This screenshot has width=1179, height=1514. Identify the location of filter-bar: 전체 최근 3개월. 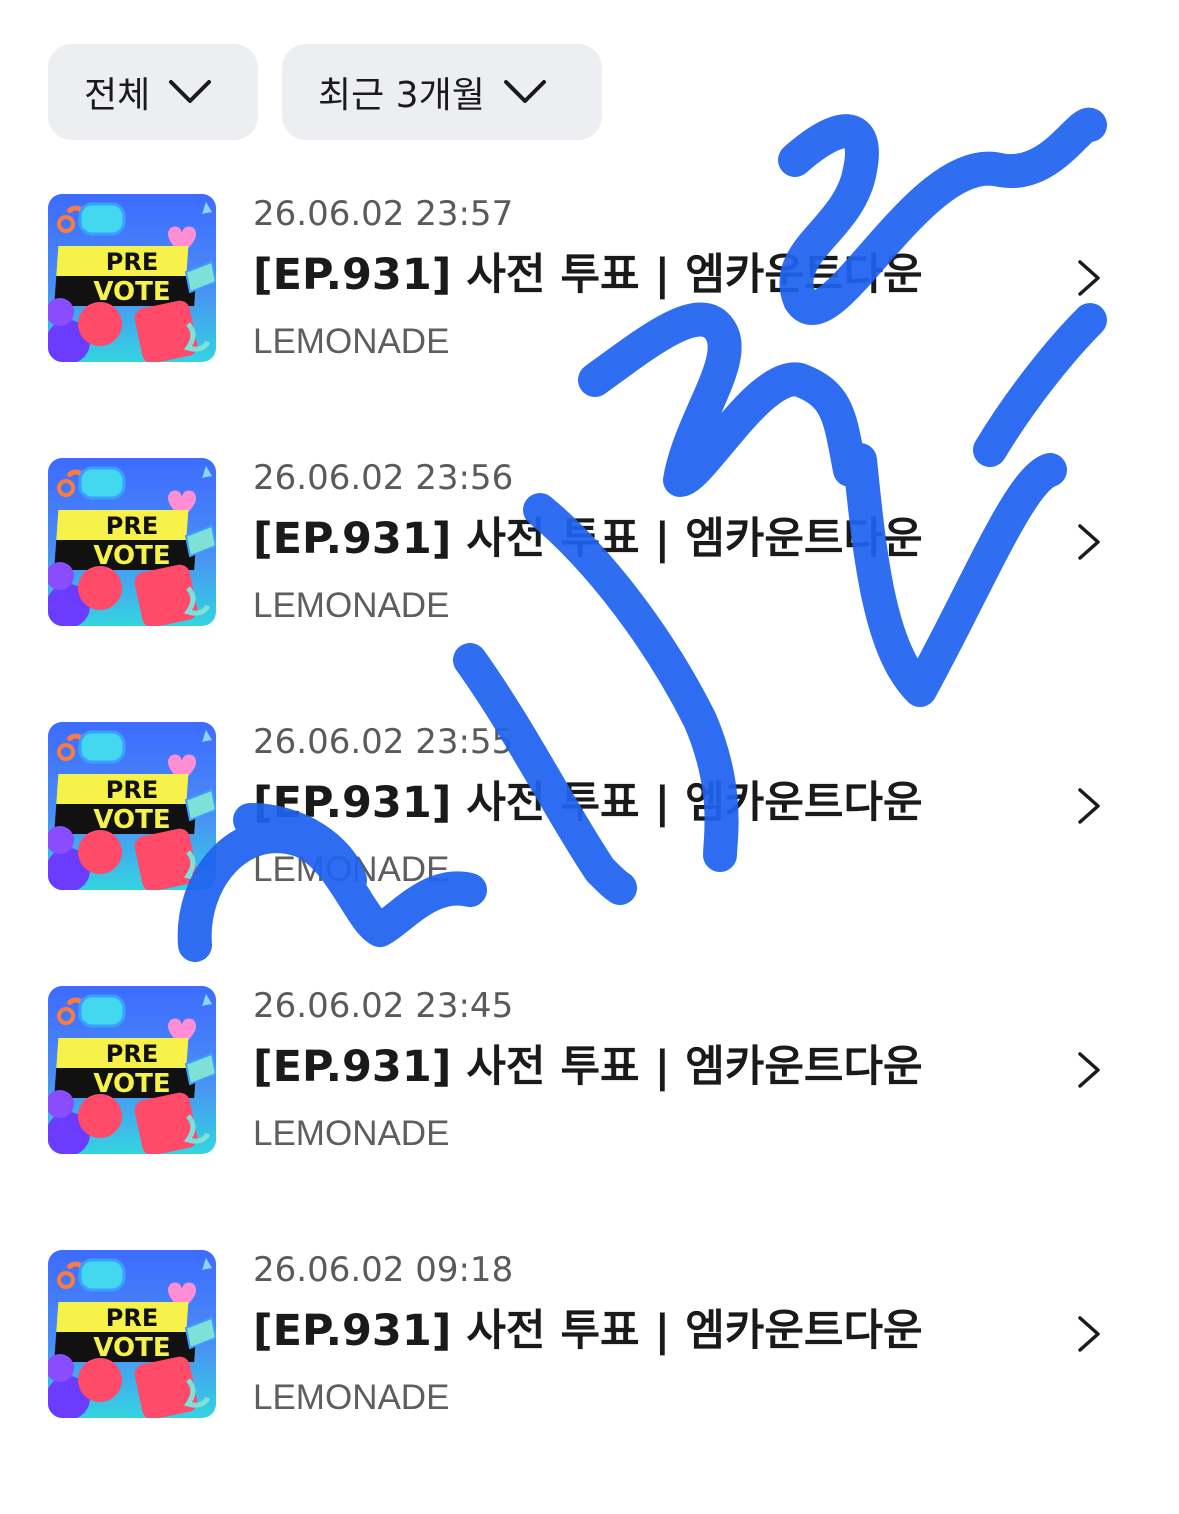
(325, 92).